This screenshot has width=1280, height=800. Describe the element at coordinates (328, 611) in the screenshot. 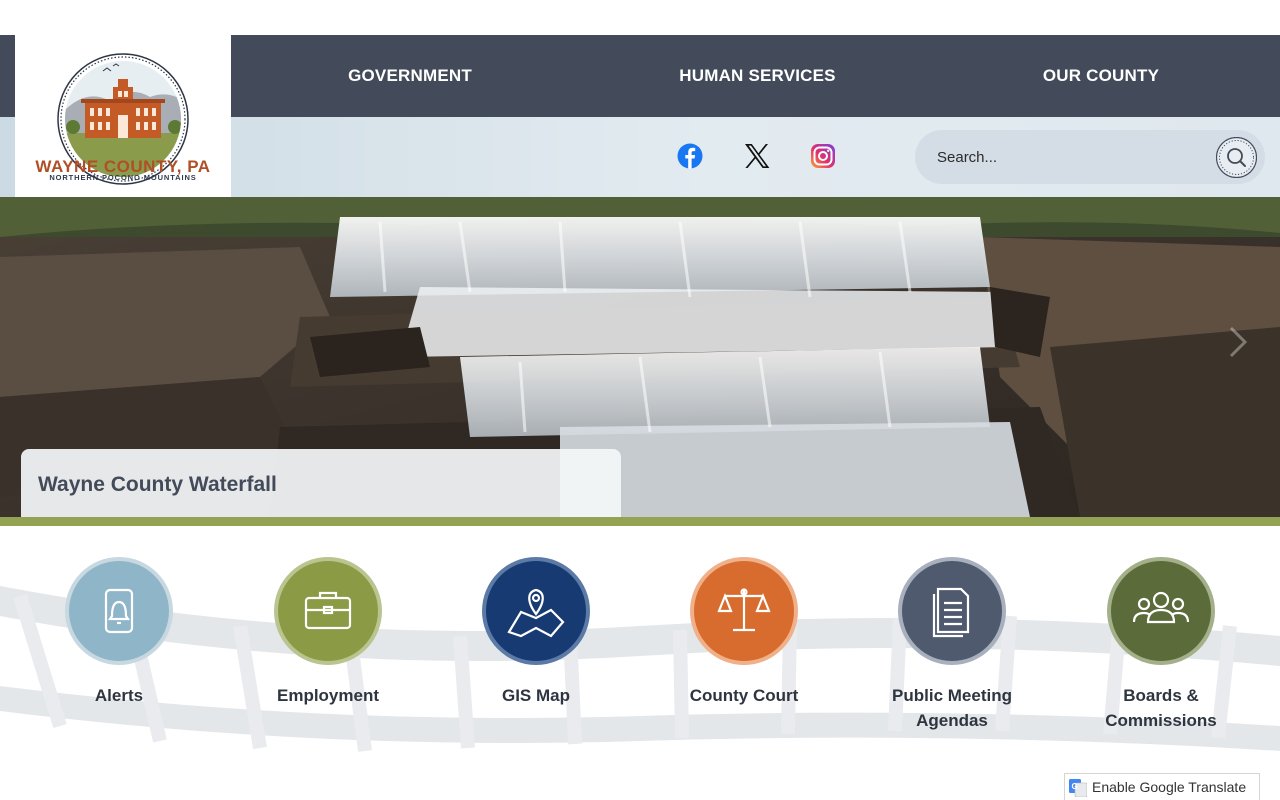

I see `quicklink-employment-button` at that location.